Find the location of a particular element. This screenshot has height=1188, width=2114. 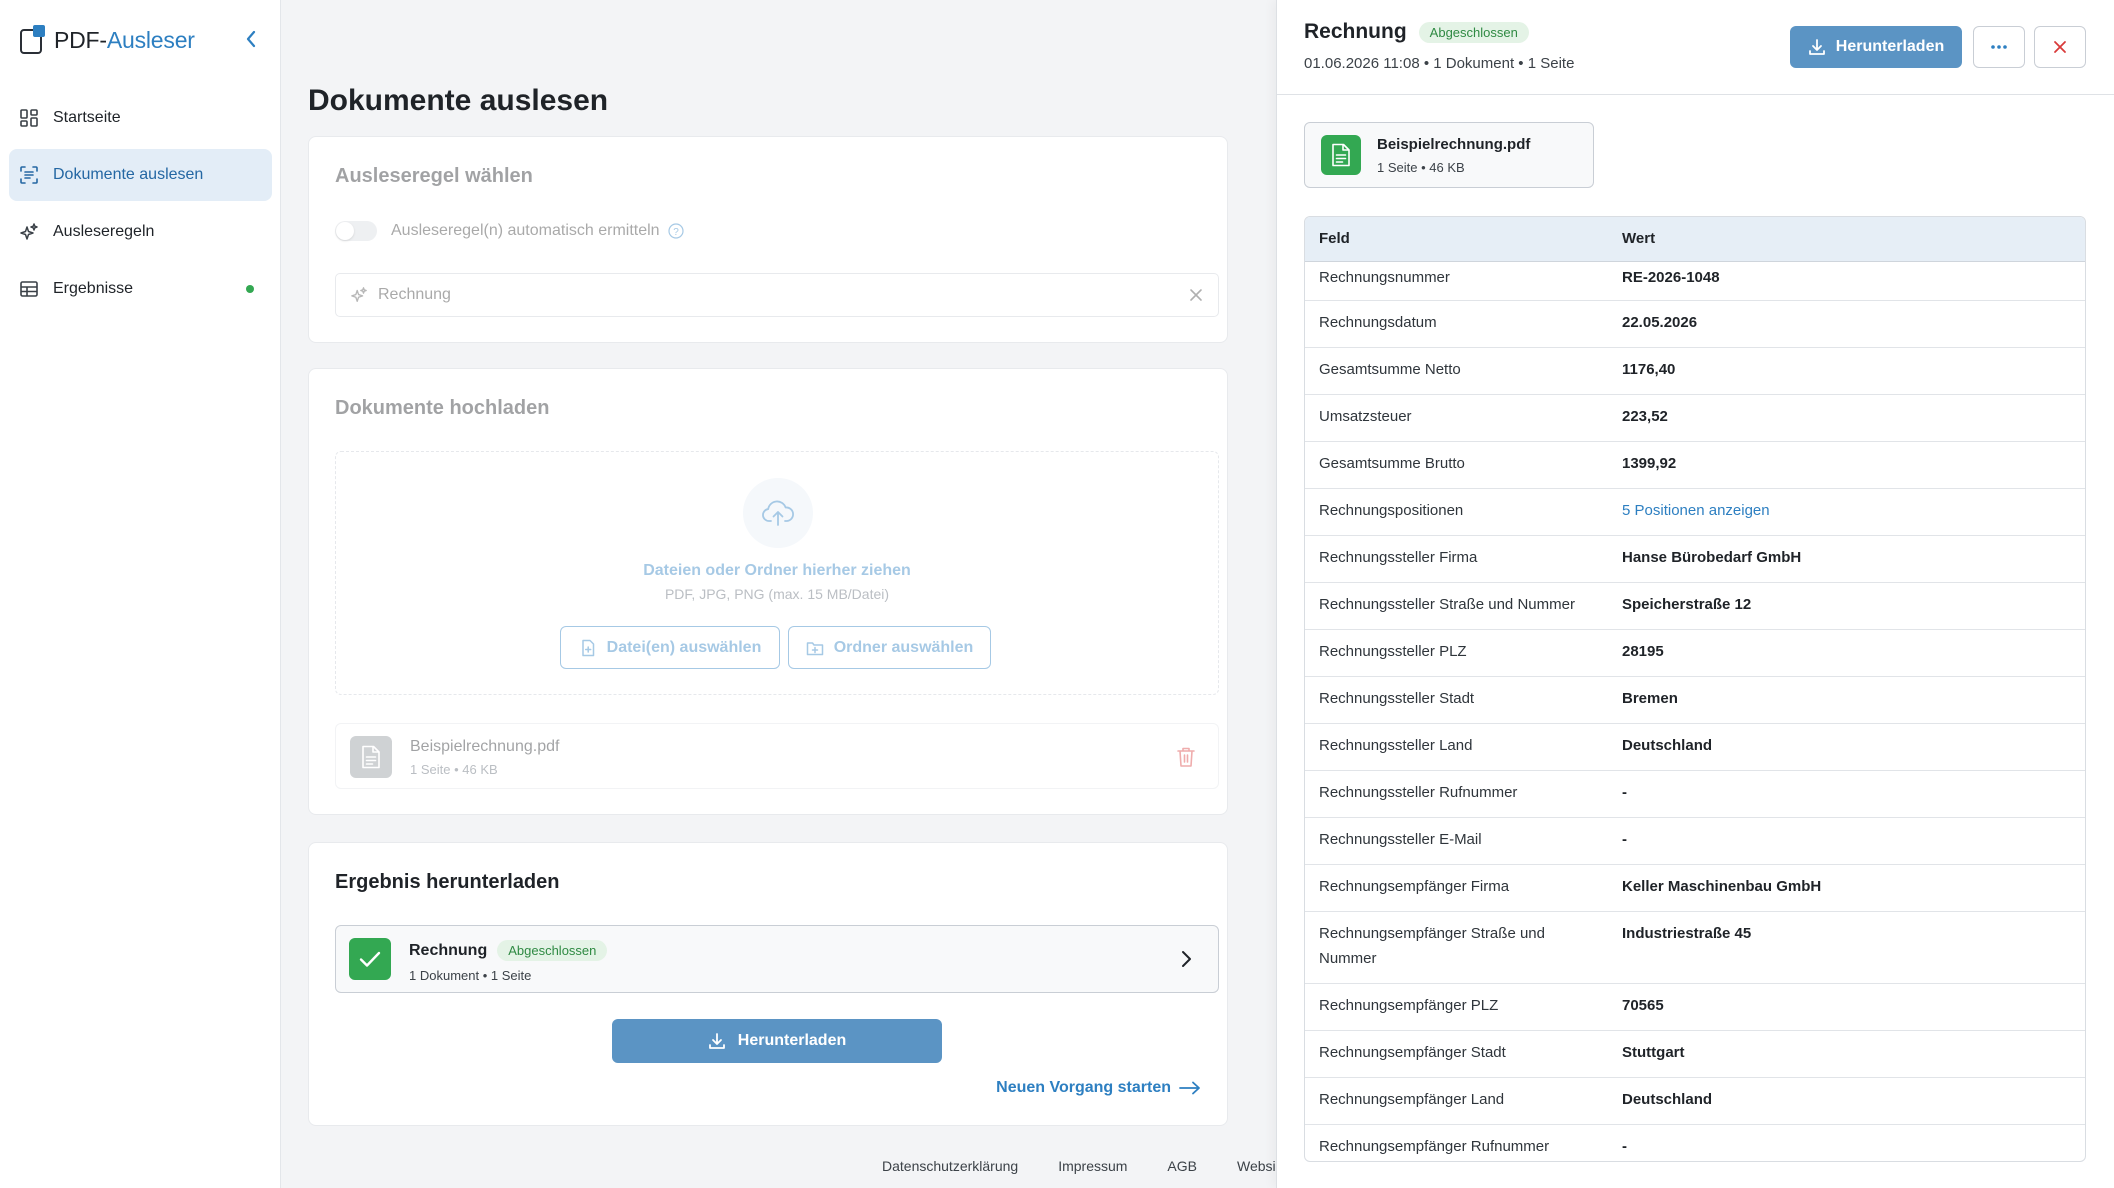

column-header-field: Feld is located at coordinates (1456, 239).